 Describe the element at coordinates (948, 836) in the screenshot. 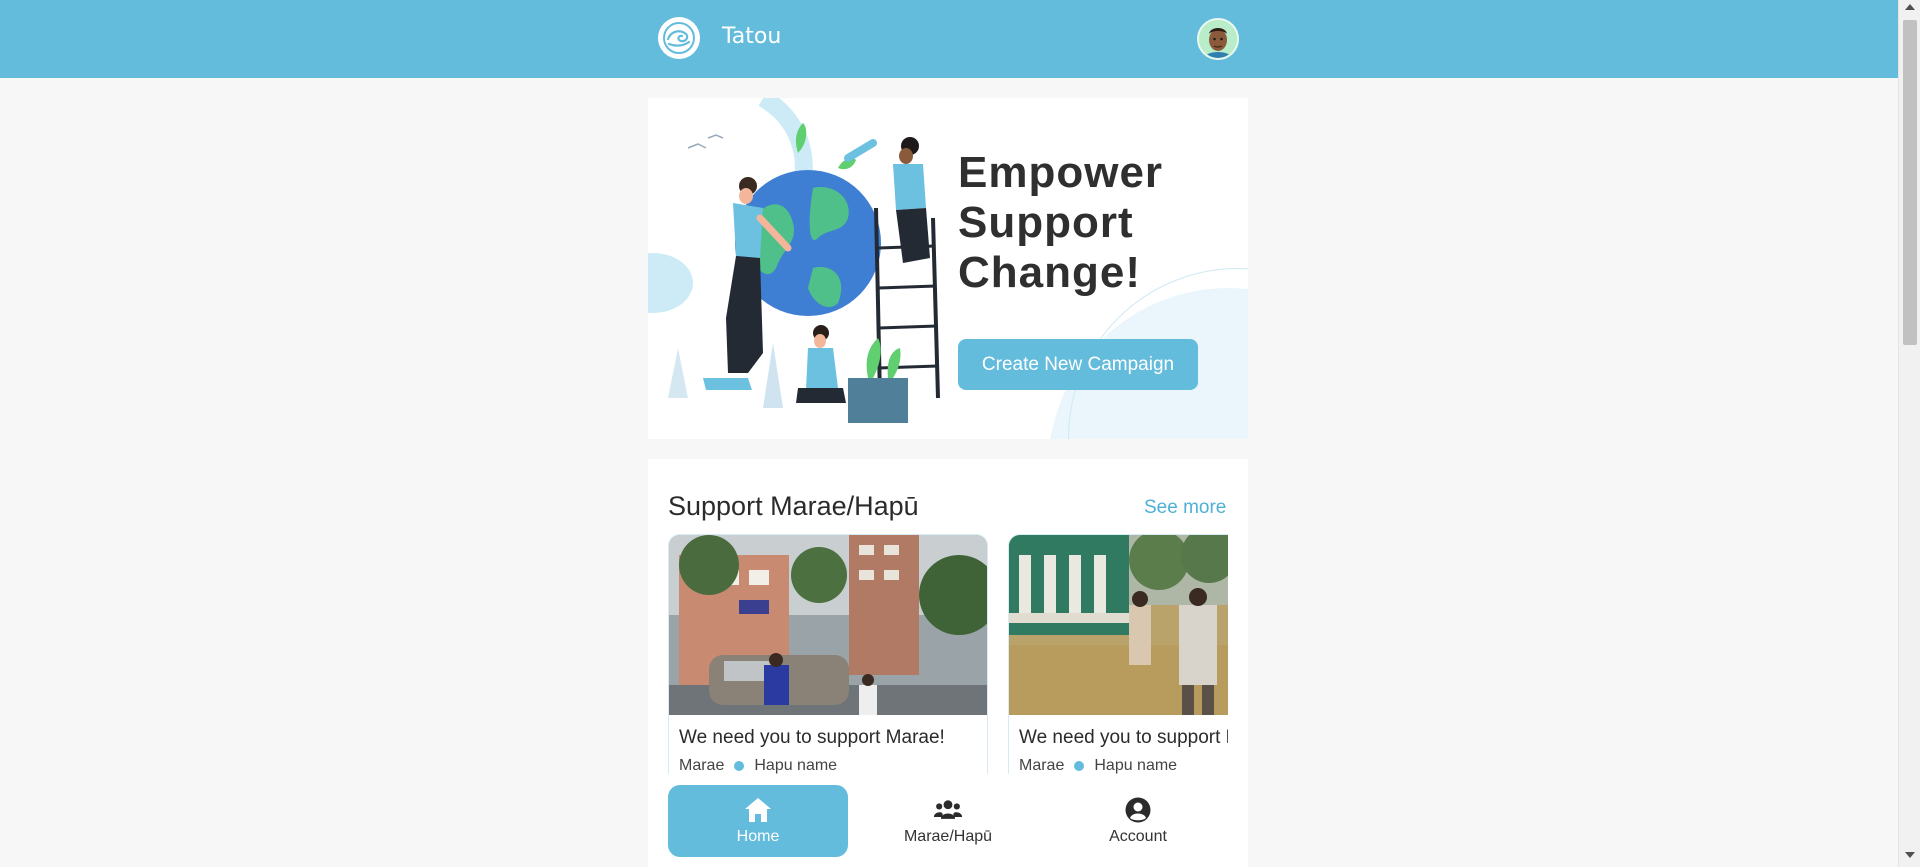

I see `nav-marae-hapu-label: Marae/Hapū` at that location.